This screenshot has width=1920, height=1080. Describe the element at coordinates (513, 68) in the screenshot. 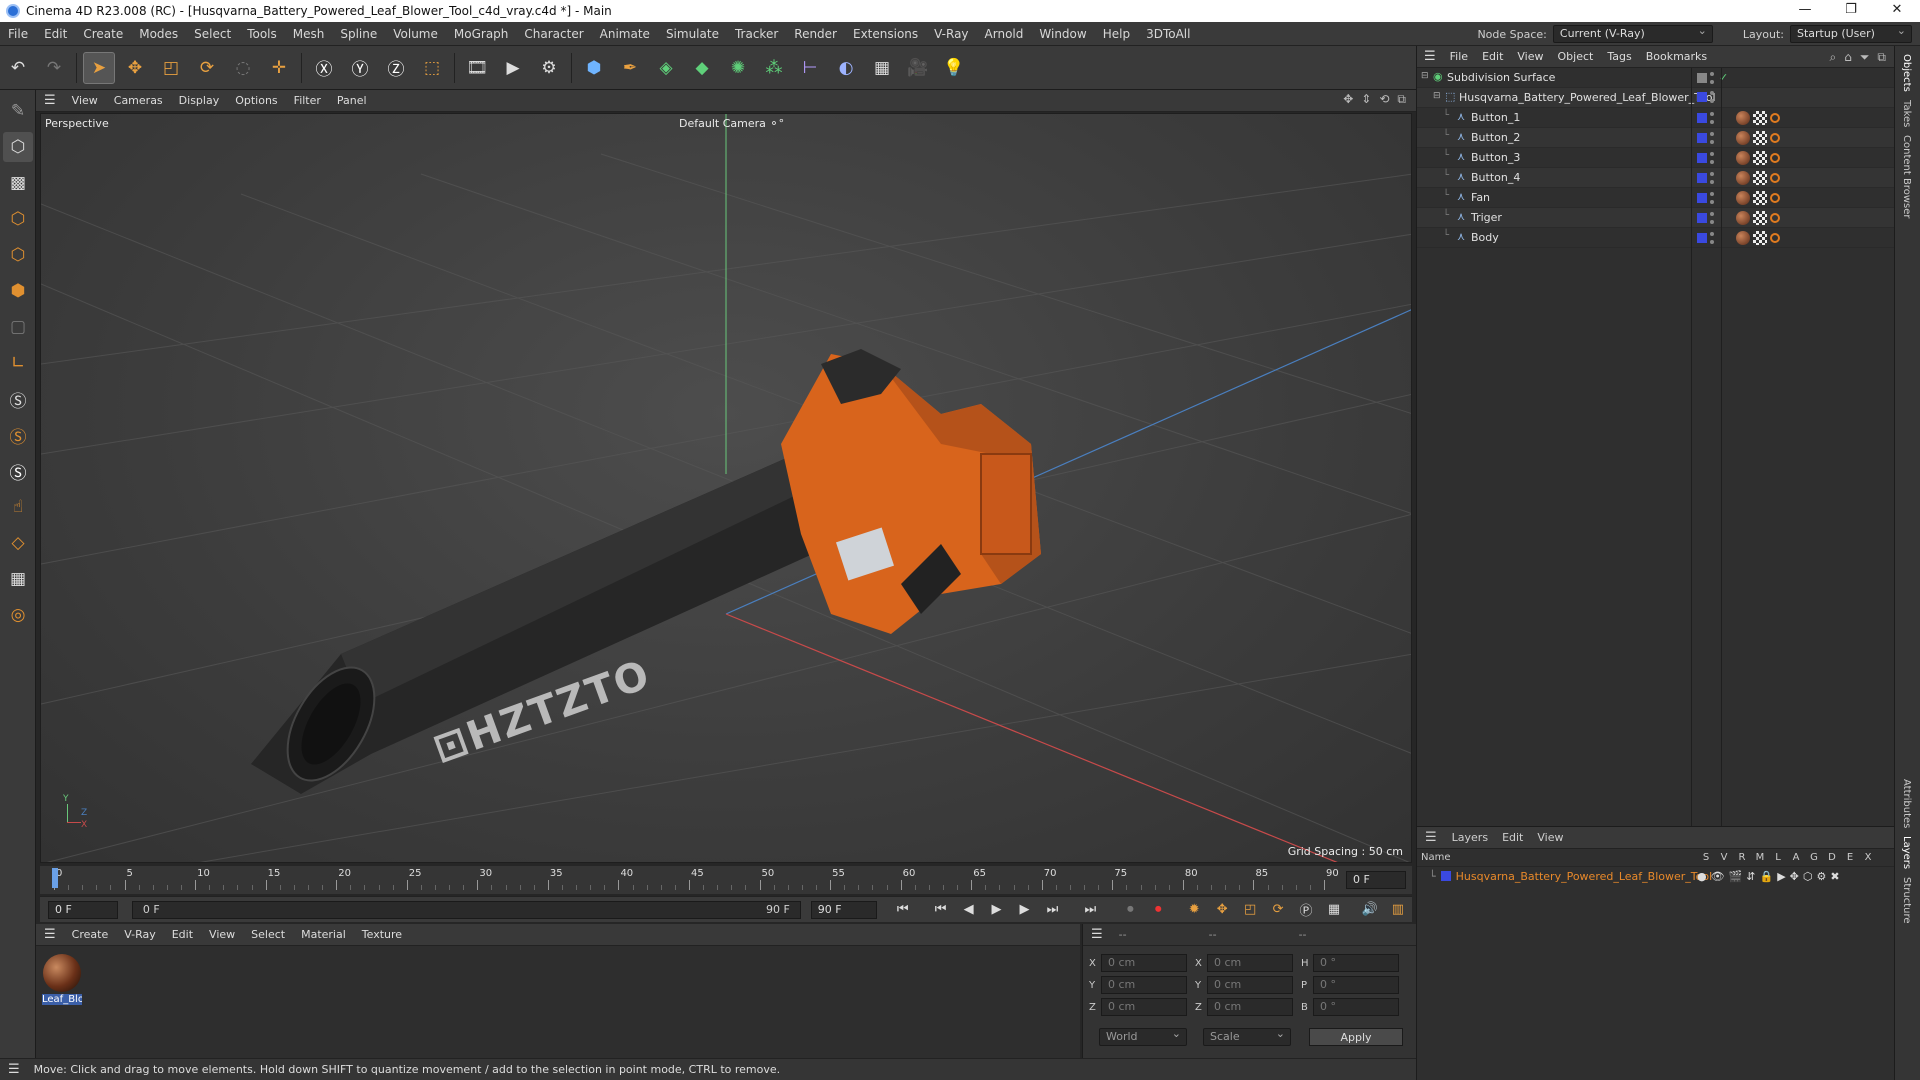

I see `render-view-icon: ▶` at that location.